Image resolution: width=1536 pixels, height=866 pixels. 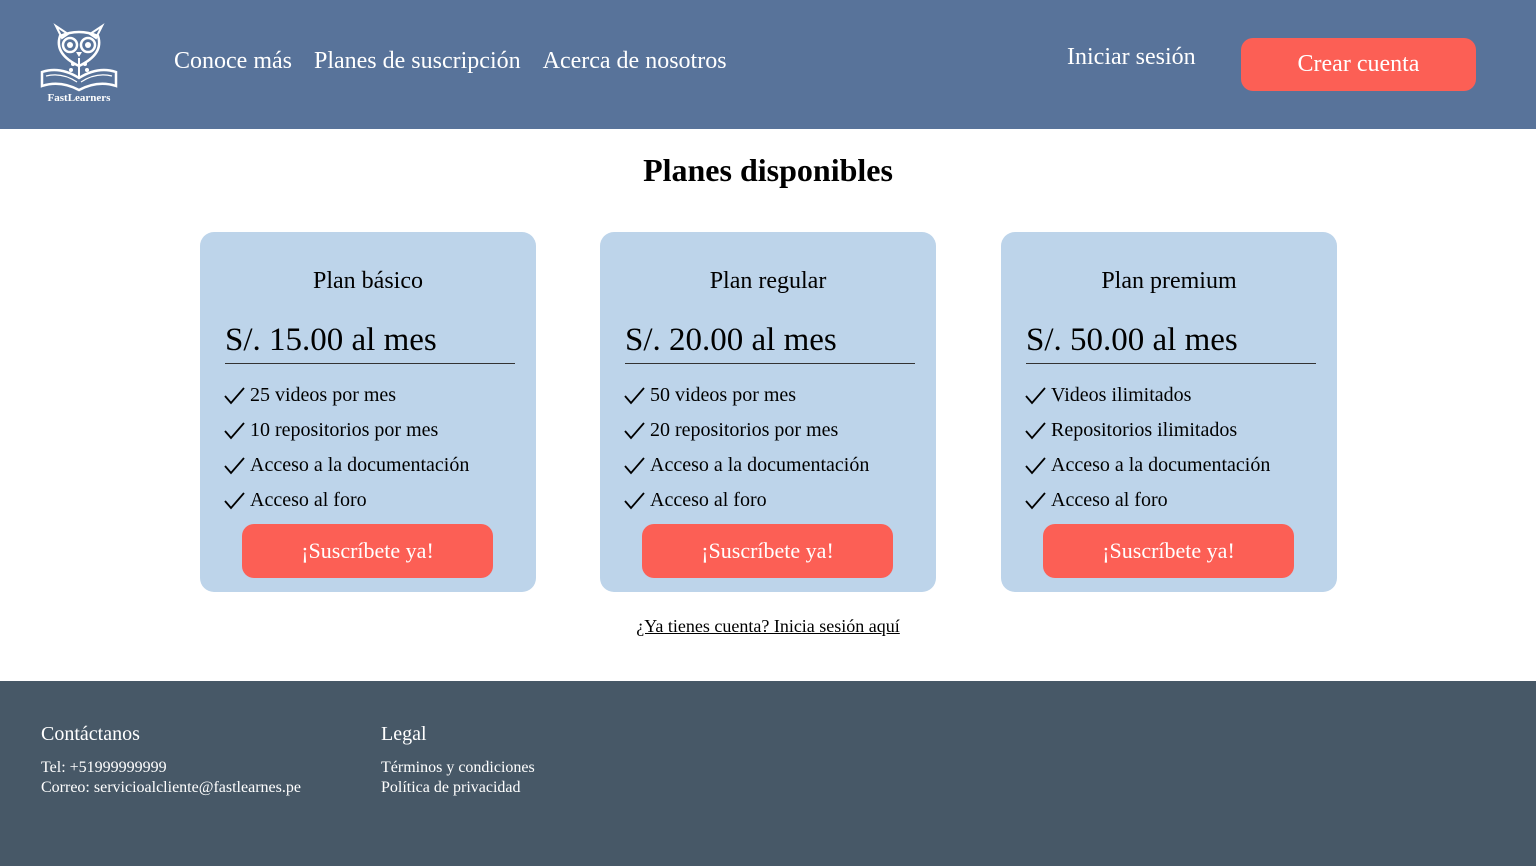 I want to click on feature-label: Repositorios ilimitados, so click(x=1144, y=430).